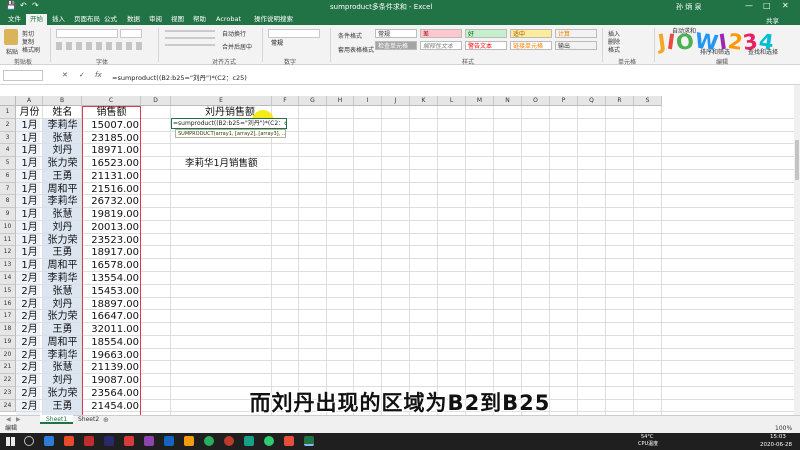  What do you see at coordinates (441, 45) in the screenshot?
I see `style-explanatory: 解释性文本` at bounding box center [441, 45].